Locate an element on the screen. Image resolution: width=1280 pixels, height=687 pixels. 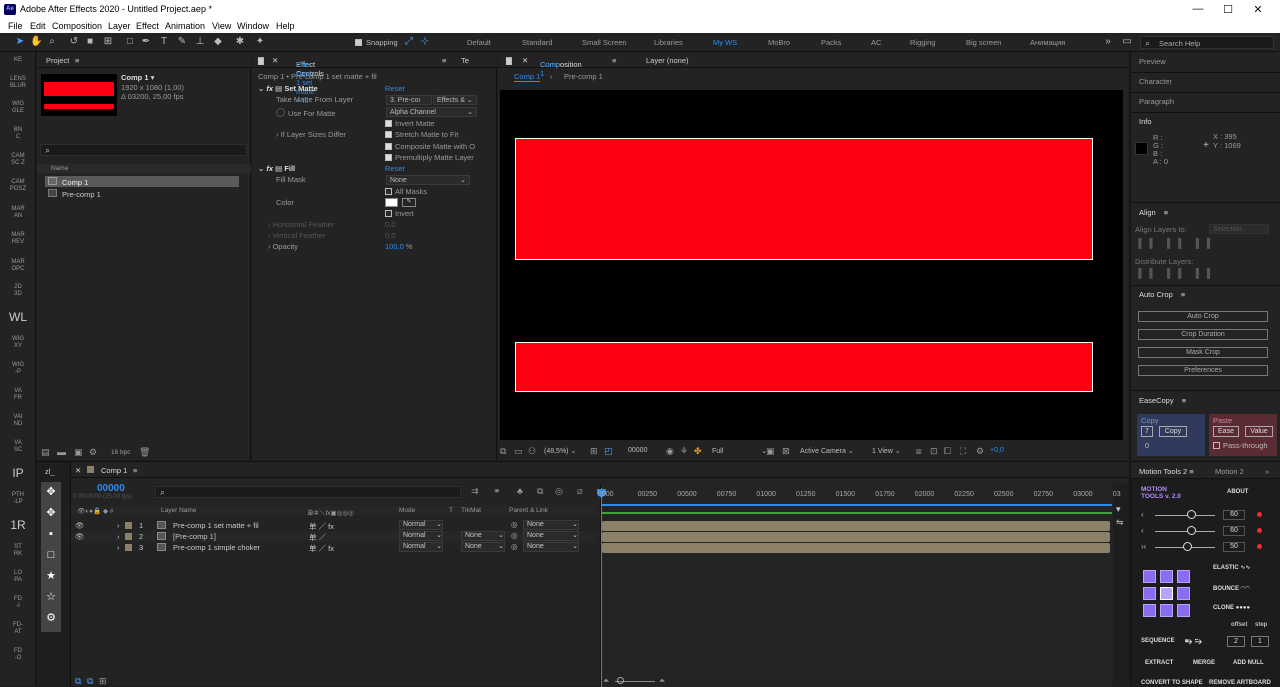
rectangle-tool-icon: □ is located at coordinates (130, 42).